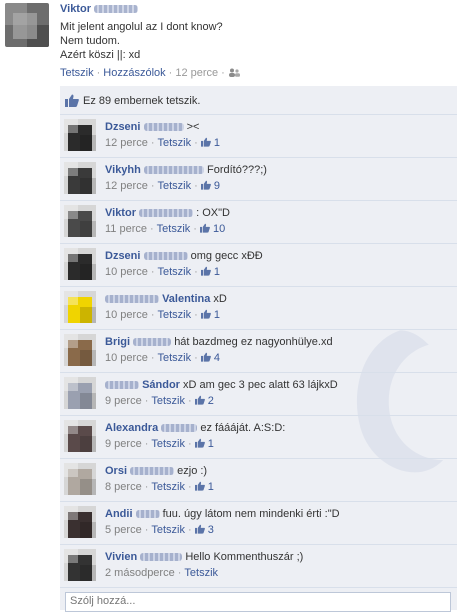 The height and width of the screenshot is (612, 460). Describe the element at coordinates (123, 444) in the screenshot. I see `comment-timestamp: 9 perce` at that location.